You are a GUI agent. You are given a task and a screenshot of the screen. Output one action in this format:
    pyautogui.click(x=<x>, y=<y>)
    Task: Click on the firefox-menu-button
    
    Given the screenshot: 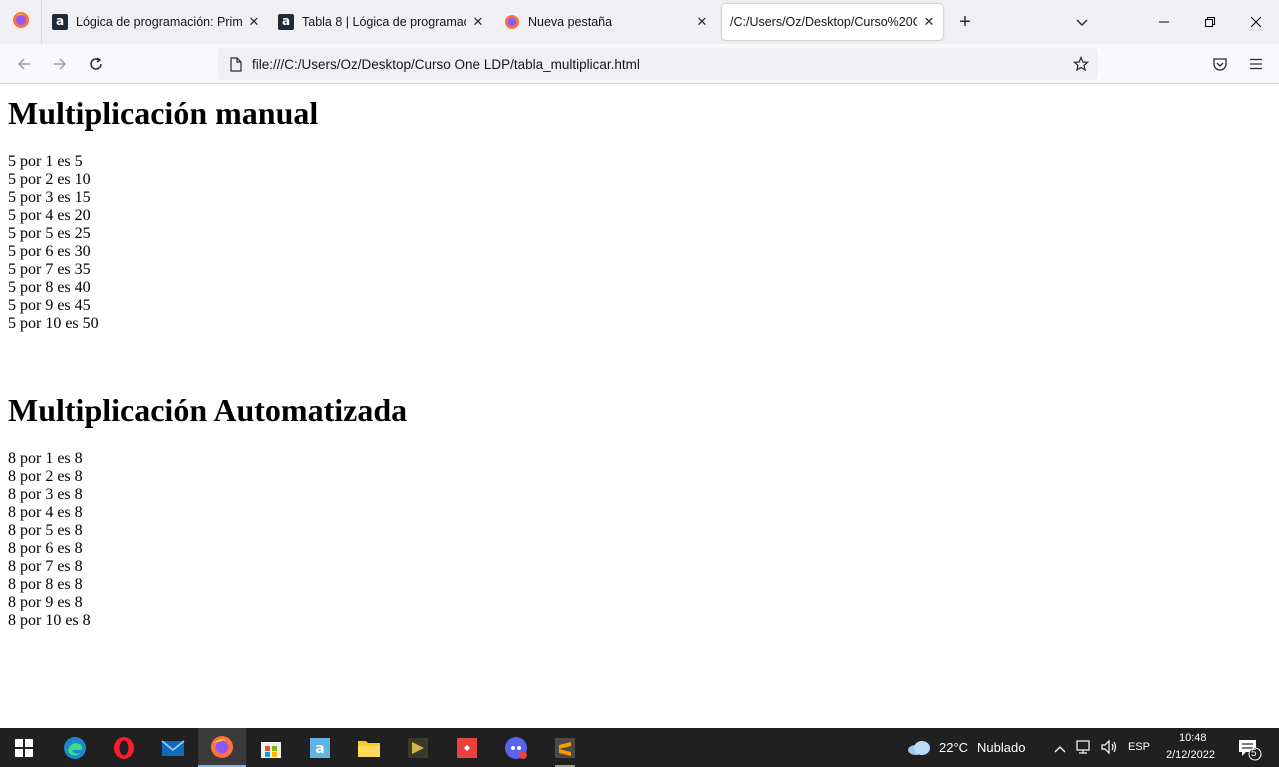 What is the action you would take?
    pyautogui.click(x=21, y=22)
    